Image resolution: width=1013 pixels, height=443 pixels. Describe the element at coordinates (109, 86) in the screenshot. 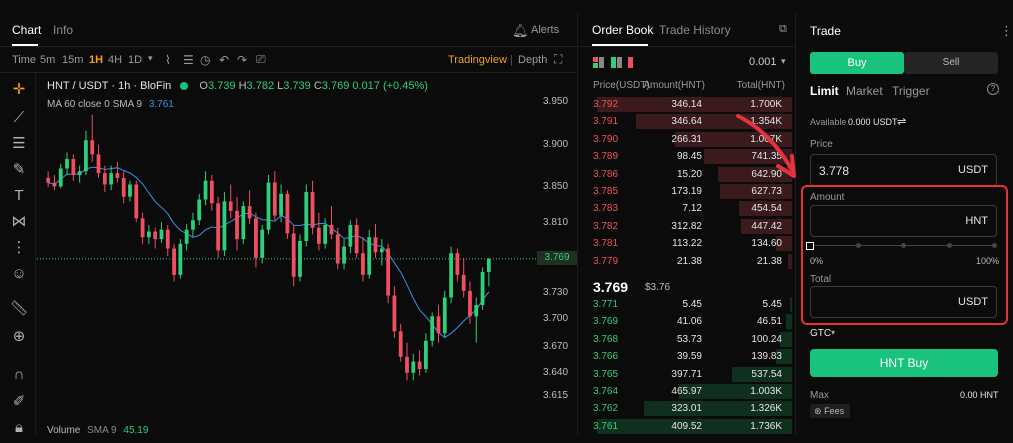

I see `legend-pair: HNT / USDT · 1h · BloFin` at that location.